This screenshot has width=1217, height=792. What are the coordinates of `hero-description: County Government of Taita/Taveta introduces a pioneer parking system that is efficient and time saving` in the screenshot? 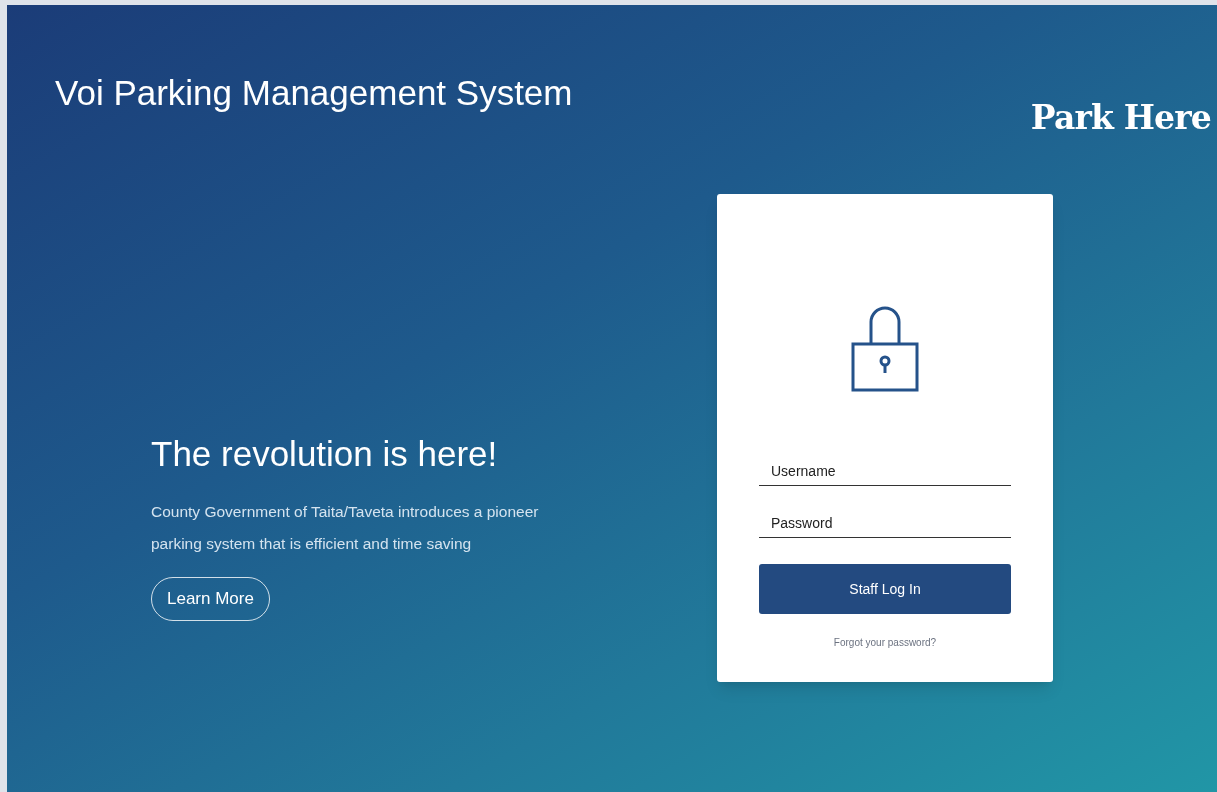 It's located at (345, 528).